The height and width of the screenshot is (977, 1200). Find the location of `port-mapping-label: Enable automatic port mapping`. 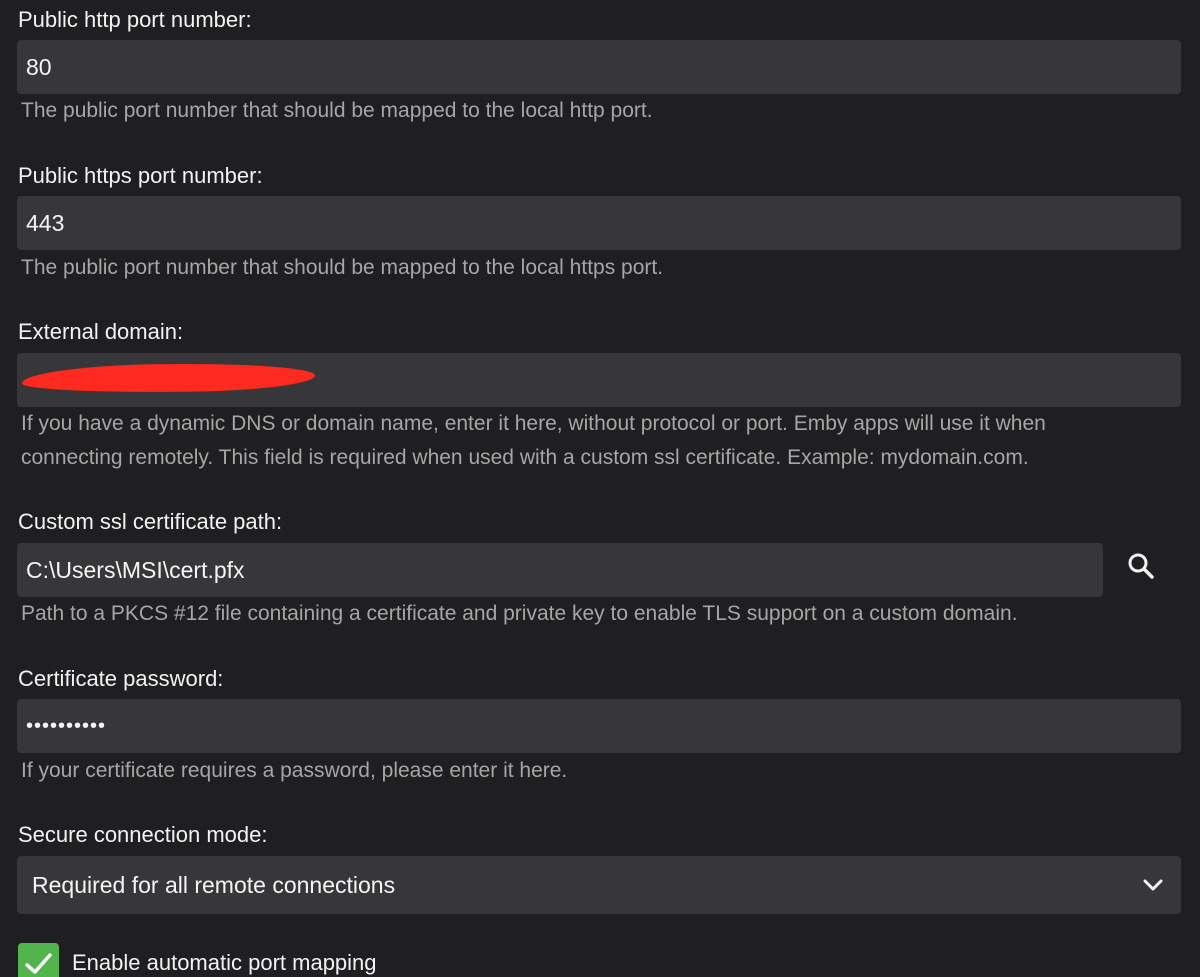

port-mapping-label: Enable automatic port mapping is located at coordinates (224, 963).